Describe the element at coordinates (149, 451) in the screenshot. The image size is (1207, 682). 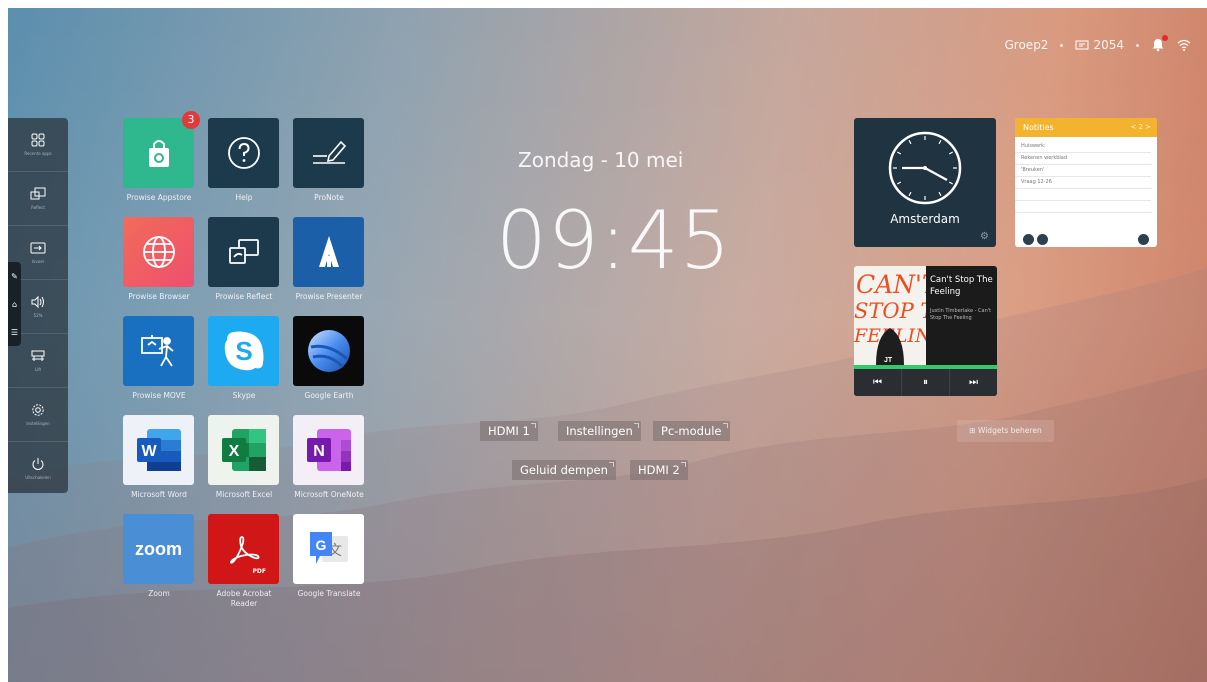
I see `svg-text: W` at that location.